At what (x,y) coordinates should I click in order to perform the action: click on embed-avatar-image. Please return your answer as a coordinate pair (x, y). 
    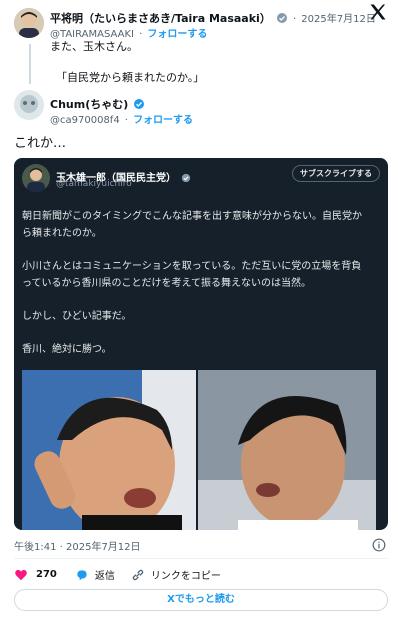
    Looking at the image, I should click on (36, 178).